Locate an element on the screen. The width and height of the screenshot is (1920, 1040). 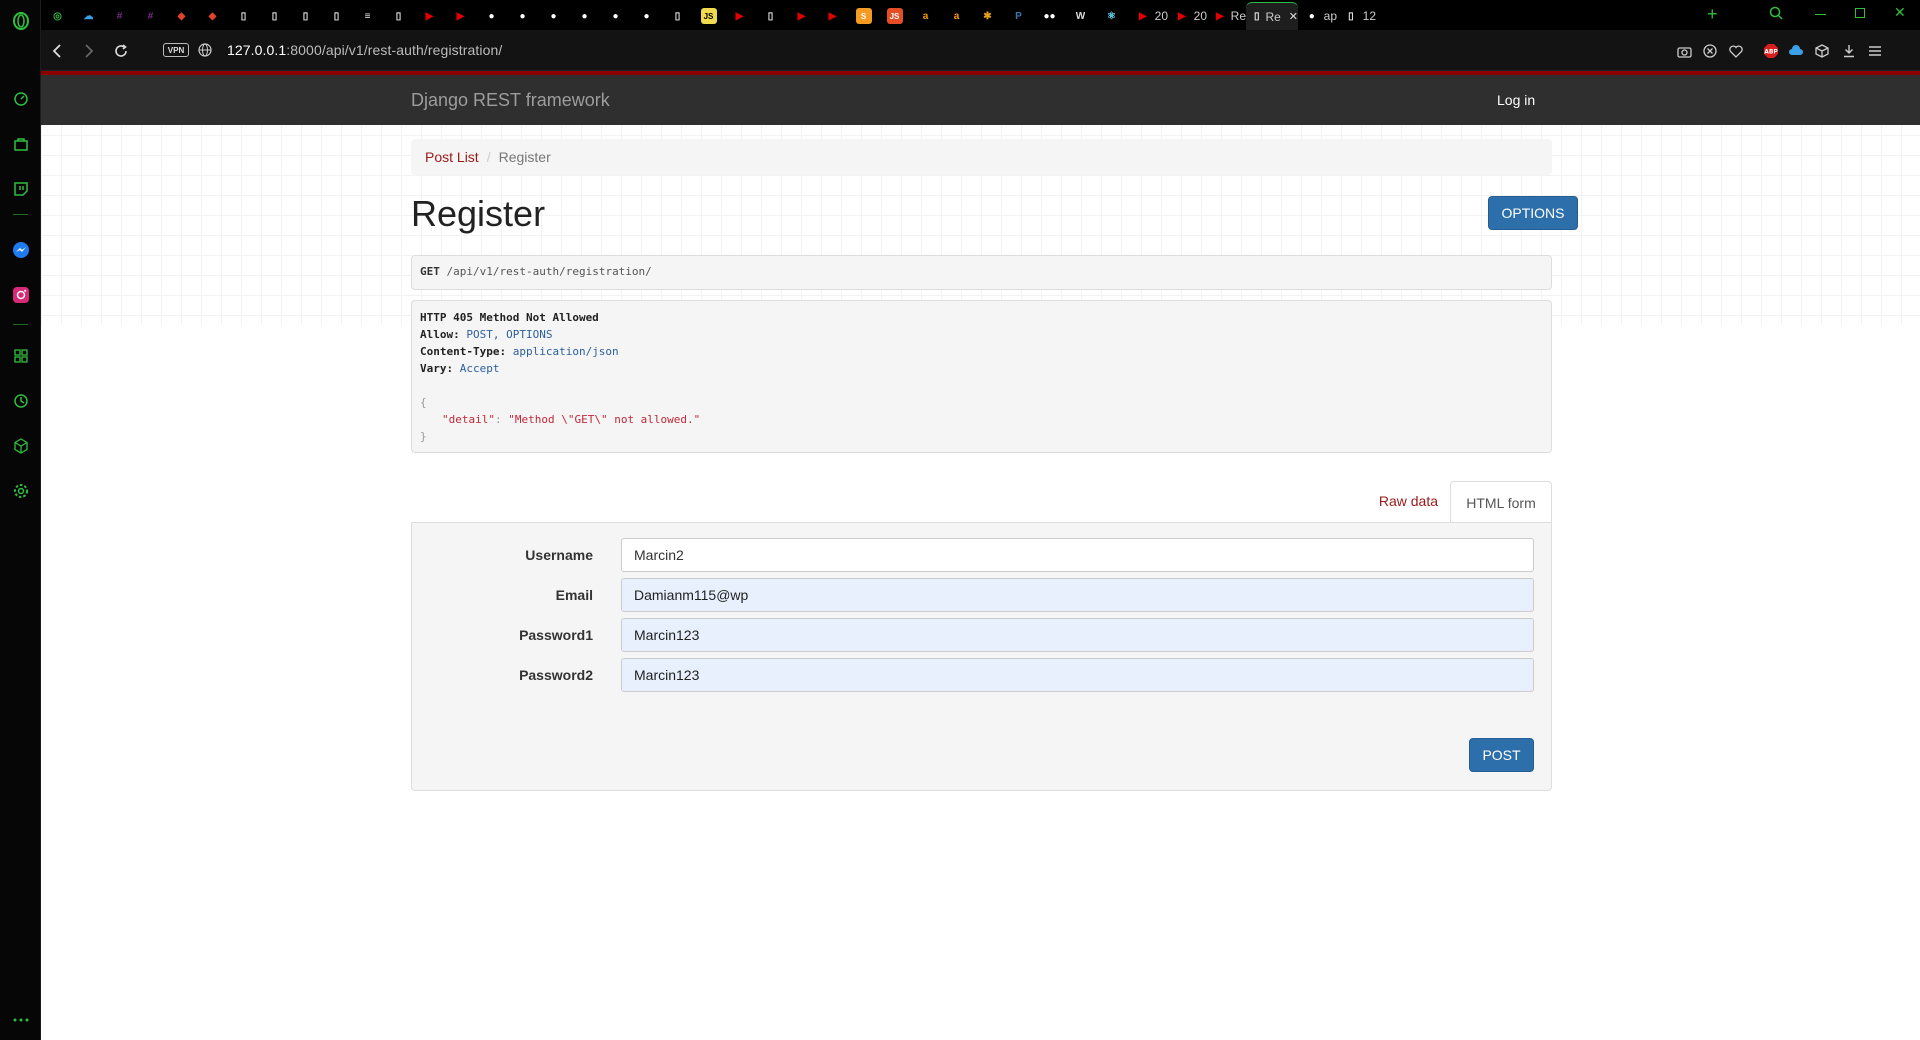
browser-tab: P is located at coordinates (1018, 16).